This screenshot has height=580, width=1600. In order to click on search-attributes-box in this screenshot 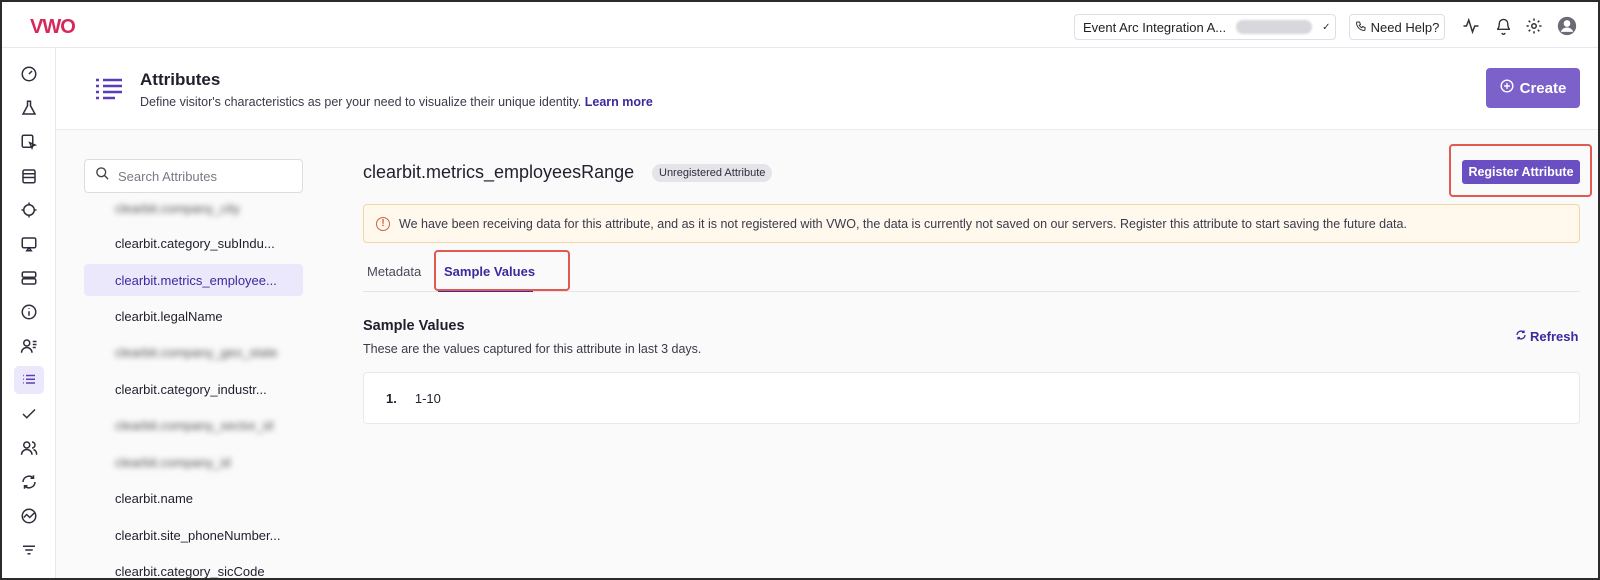, I will do `click(193, 176)`.